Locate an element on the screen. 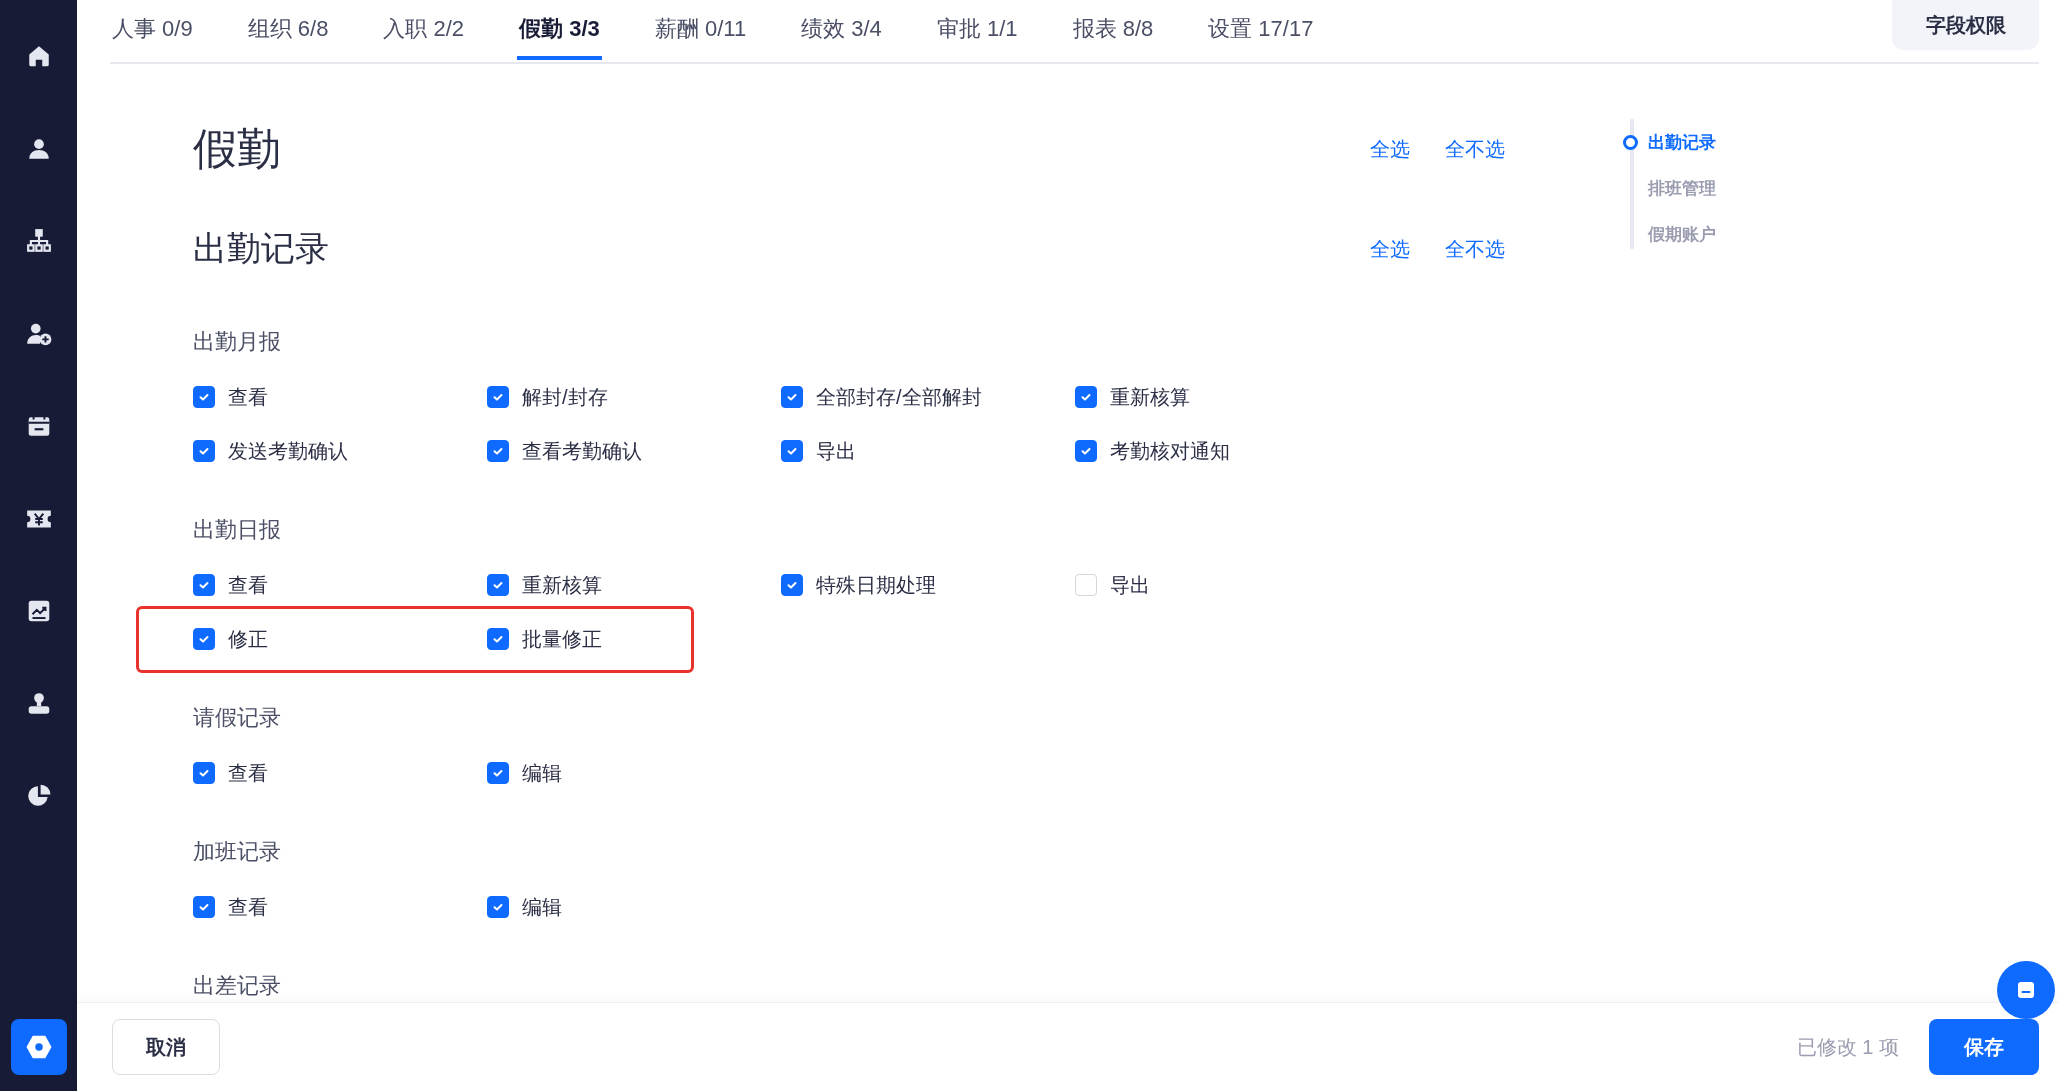 The height and width of the screenshot is (1091, 2059). tab: 组织 6/8 is located at coordinates (288, 30).